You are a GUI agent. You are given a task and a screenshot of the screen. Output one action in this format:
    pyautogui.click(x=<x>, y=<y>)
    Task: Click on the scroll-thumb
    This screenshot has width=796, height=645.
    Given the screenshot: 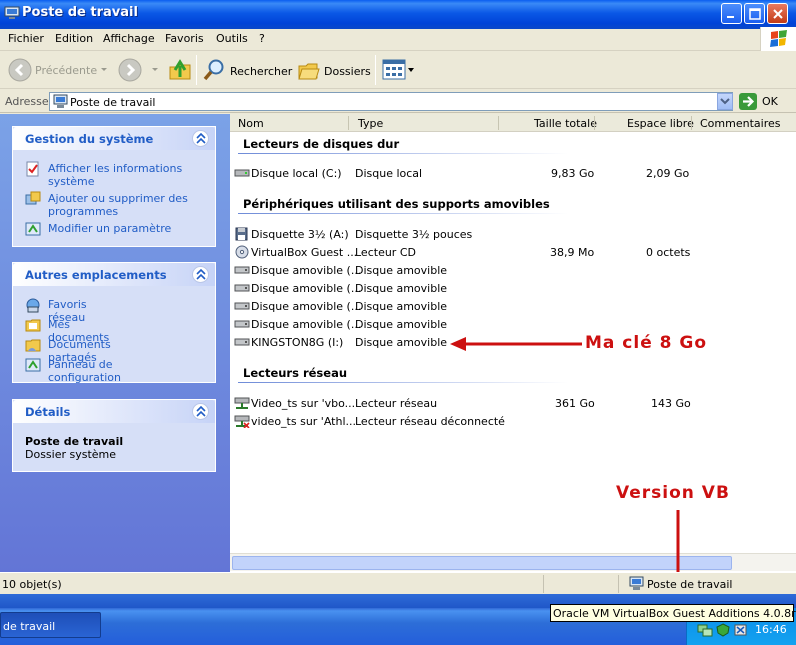 What is the action you would take?
    pyautogui.click(x=482, y=563)
    